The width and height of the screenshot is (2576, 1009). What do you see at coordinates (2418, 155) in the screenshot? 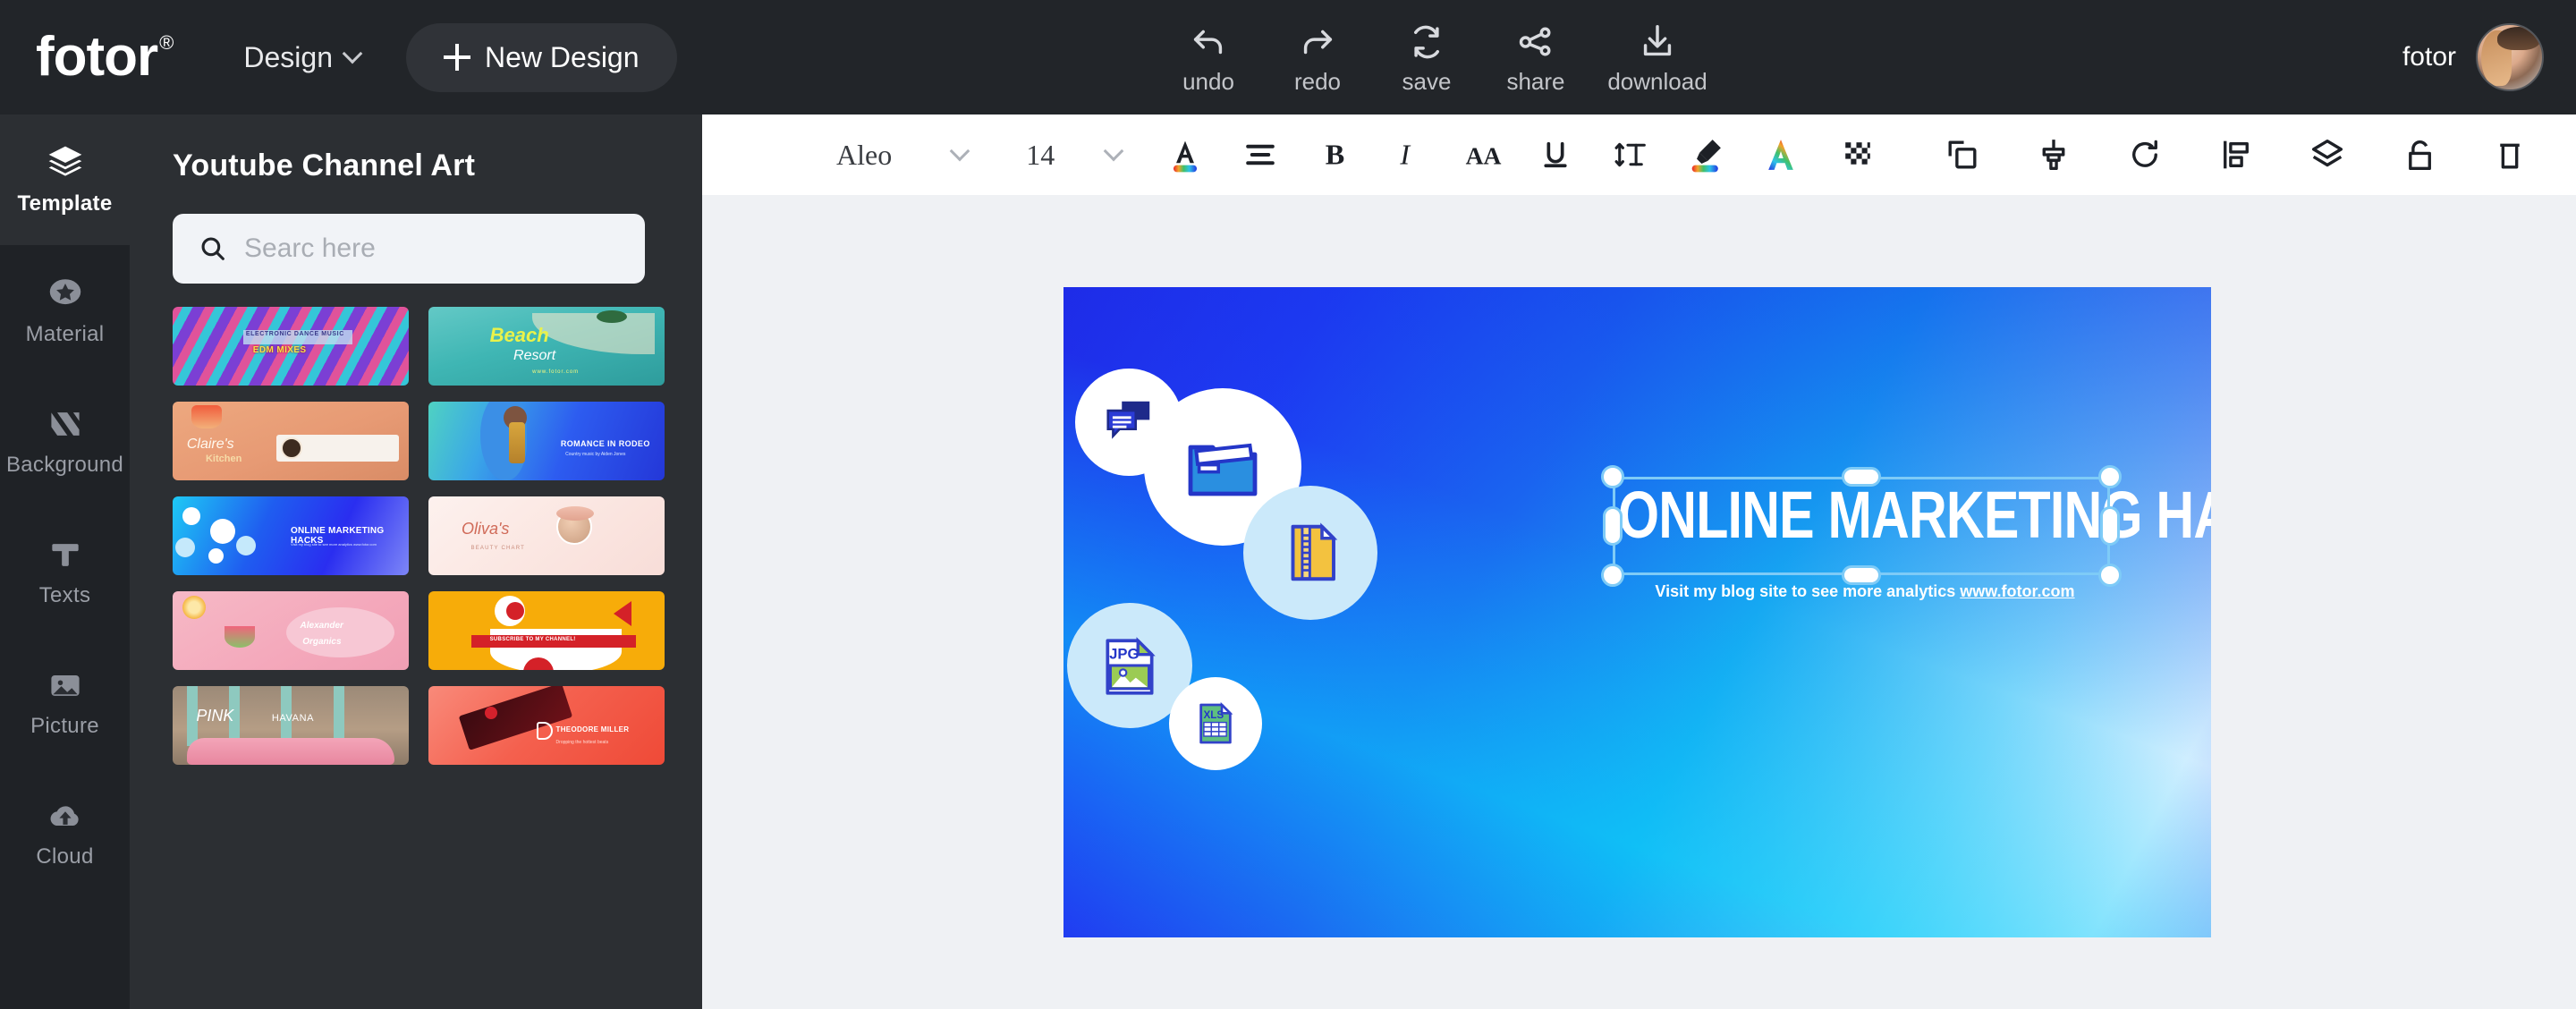
I see `unlock-button` at bounding box center [2418, 155].